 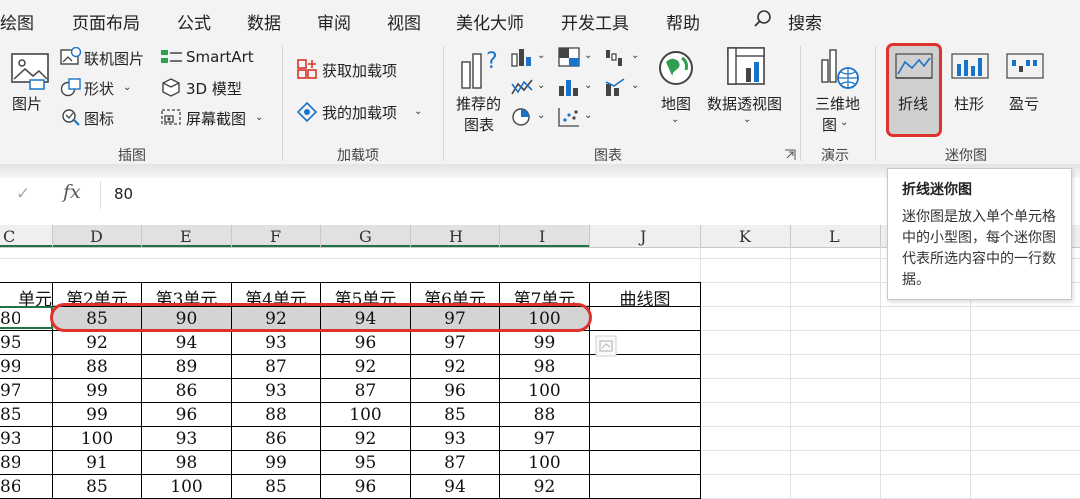 I want to click on combo-chart-icon, so click(x=616, y=87).